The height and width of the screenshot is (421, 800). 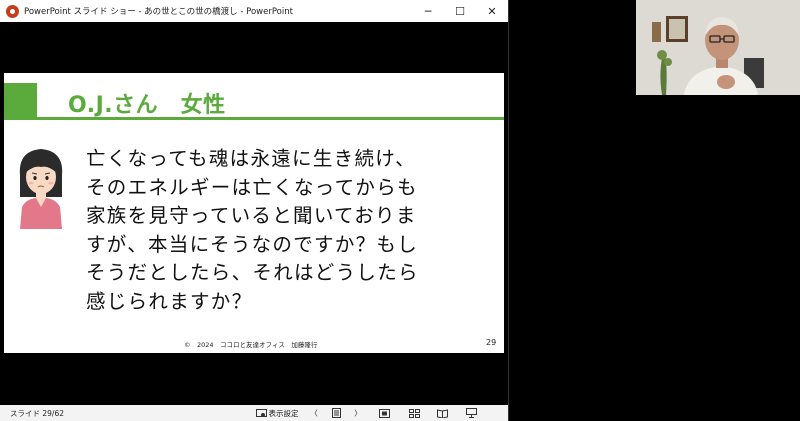 I want to click on reading-view-icon, so click(x=442, y=413).